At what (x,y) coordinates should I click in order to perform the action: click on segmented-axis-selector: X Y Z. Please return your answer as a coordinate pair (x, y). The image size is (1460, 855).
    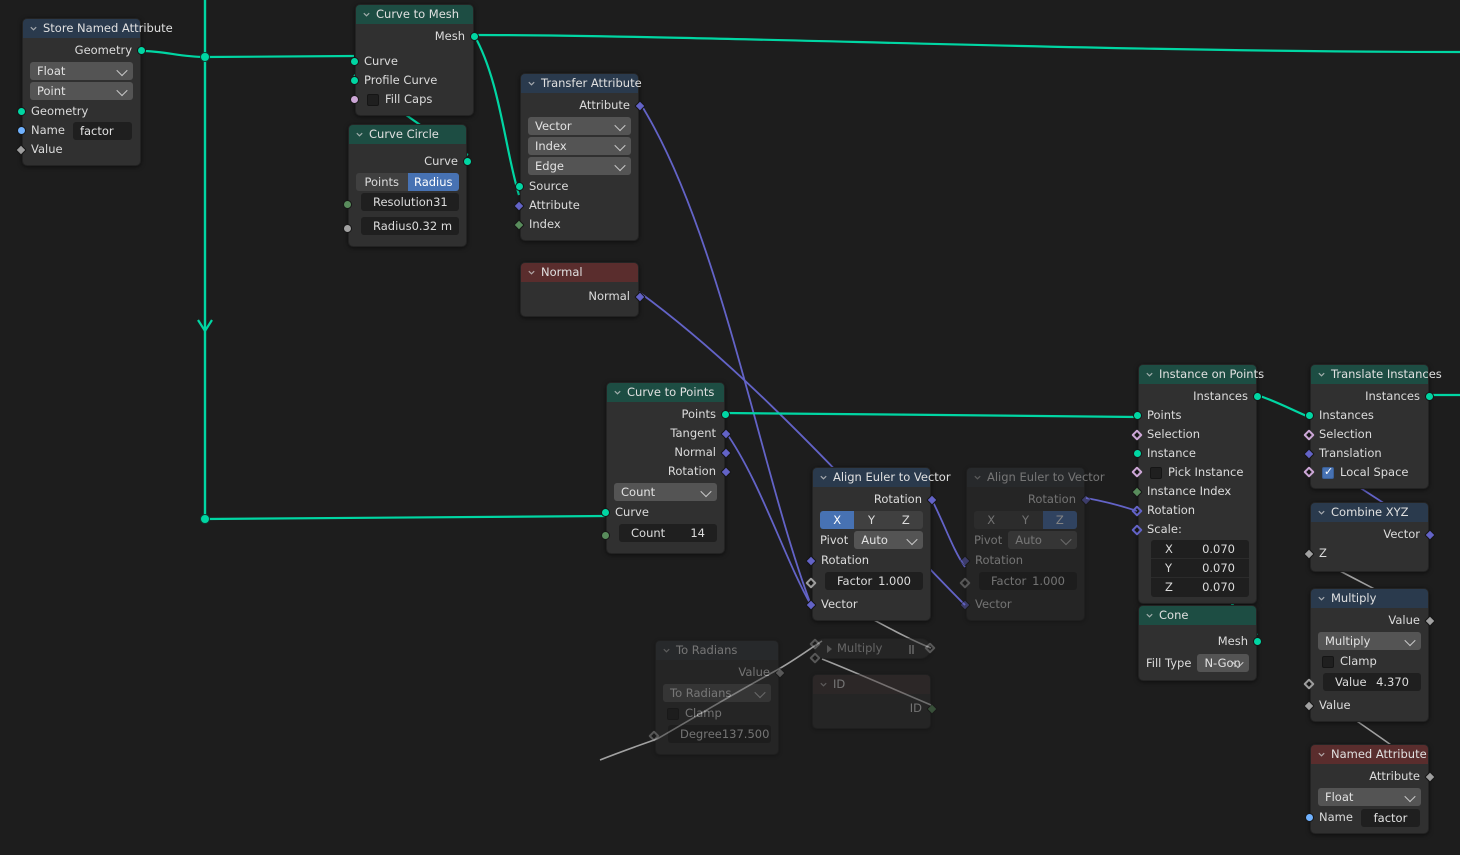
    Looking at the image, I should click on (871, 520).